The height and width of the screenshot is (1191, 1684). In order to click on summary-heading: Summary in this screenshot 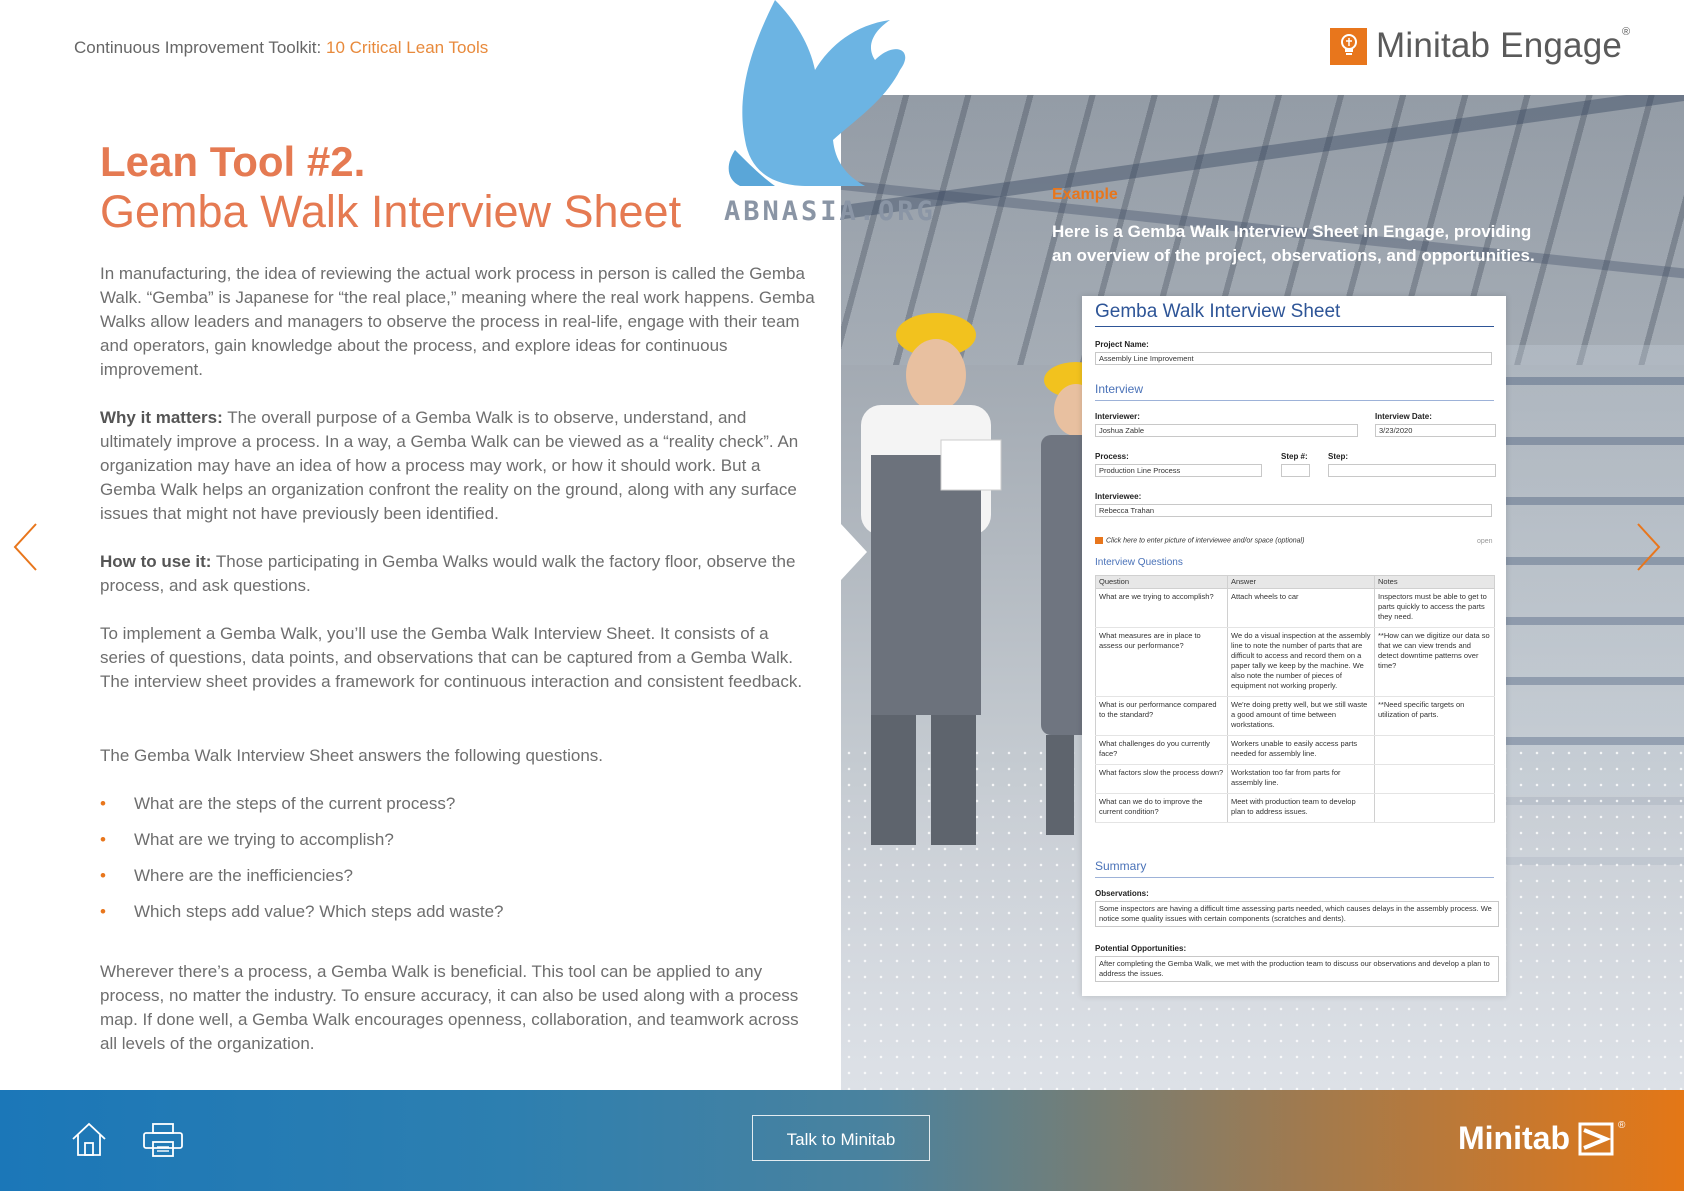, I will do `click(1121, 866)`.